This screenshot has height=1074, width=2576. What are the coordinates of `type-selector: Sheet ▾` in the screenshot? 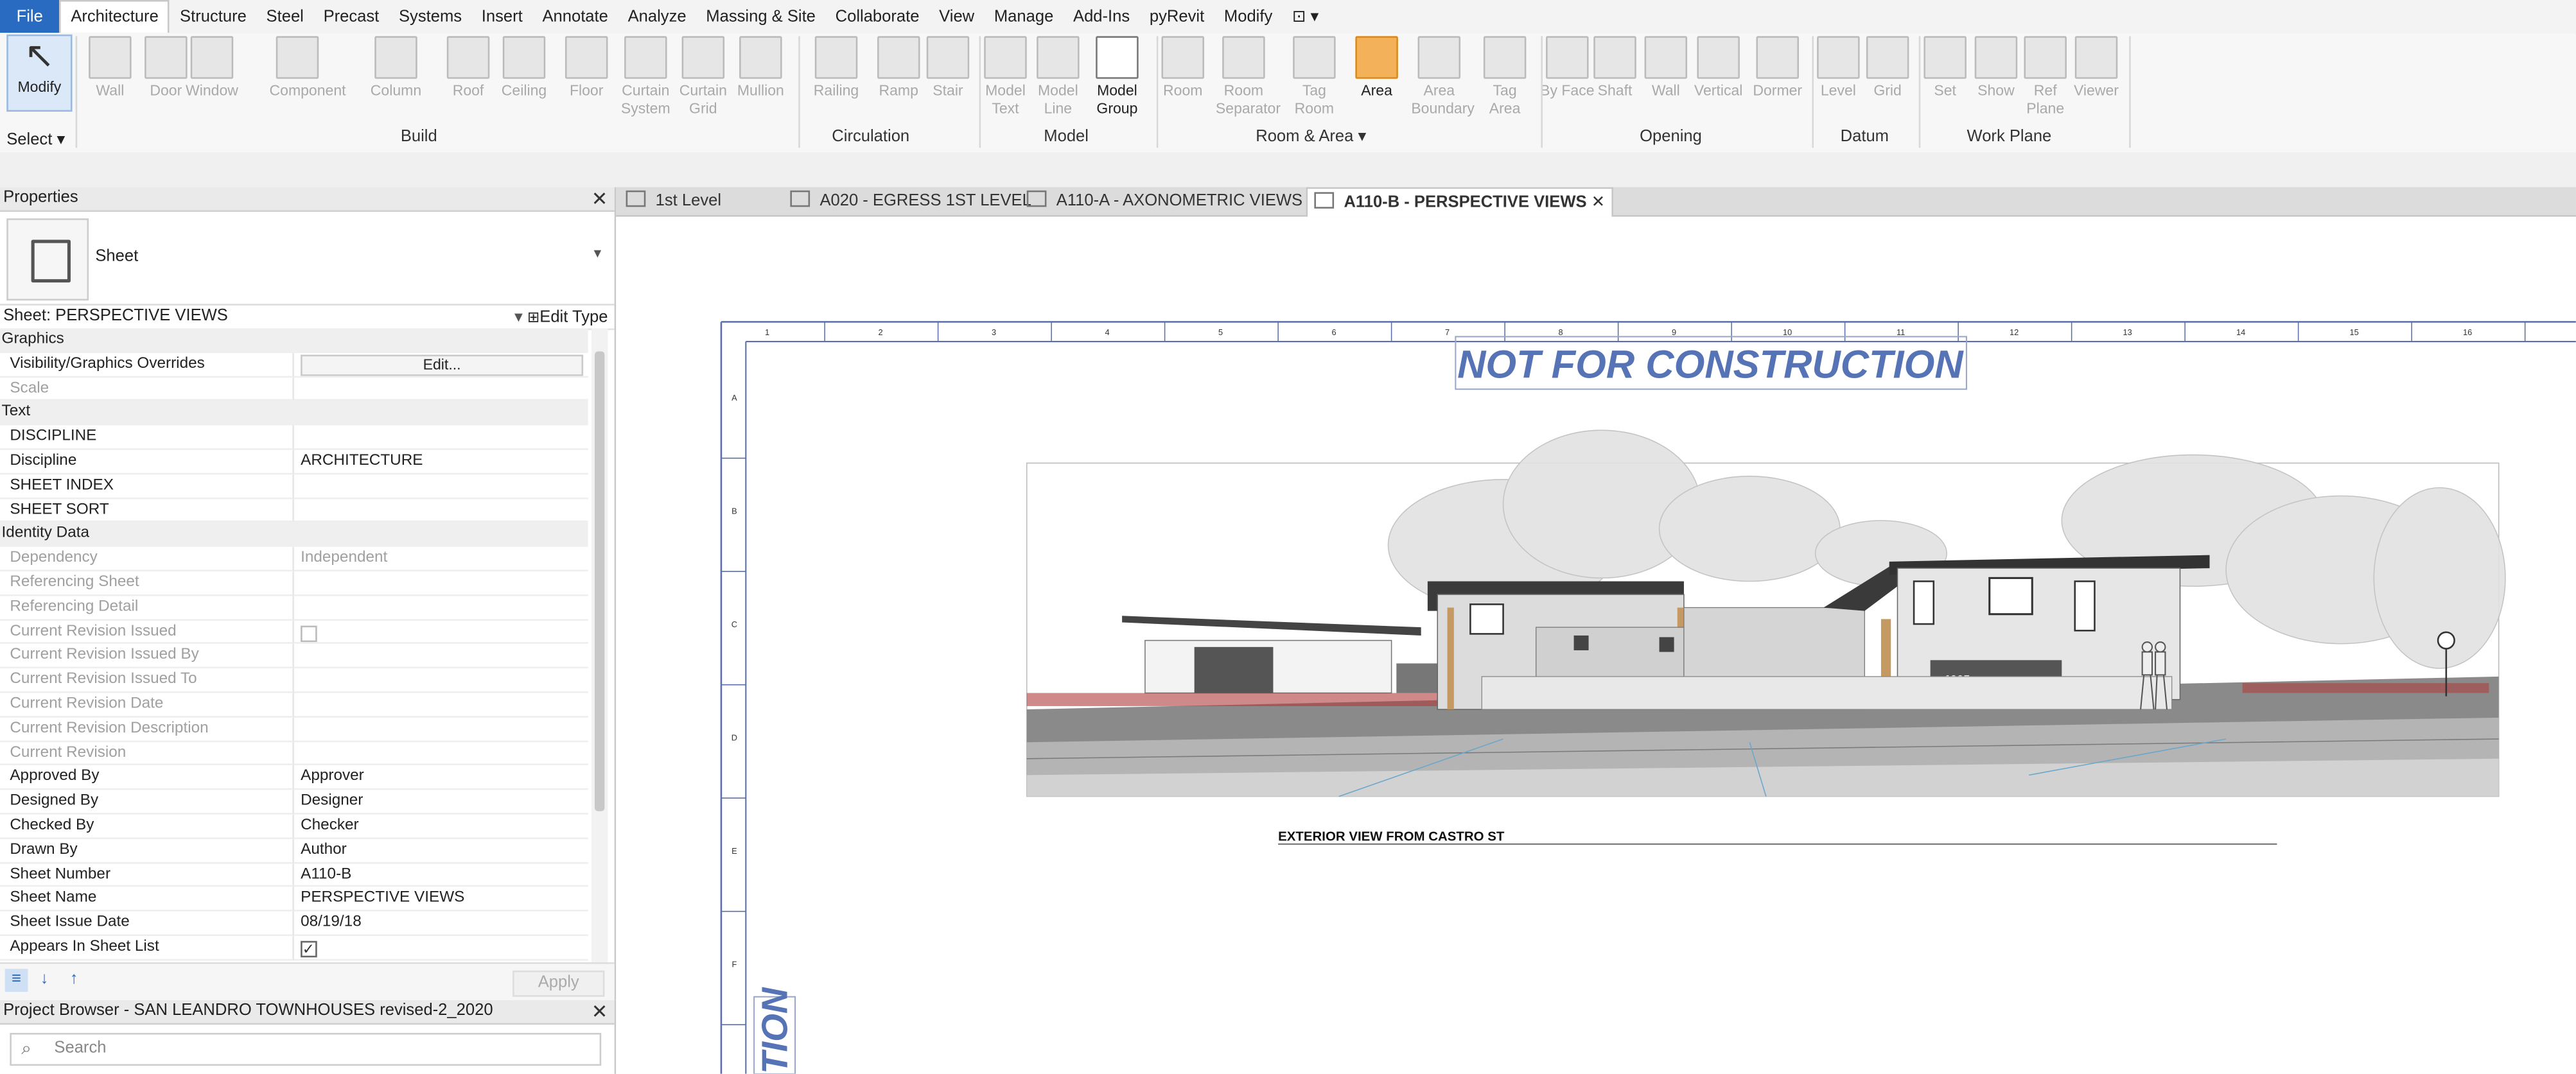 It's located at (307, 259).